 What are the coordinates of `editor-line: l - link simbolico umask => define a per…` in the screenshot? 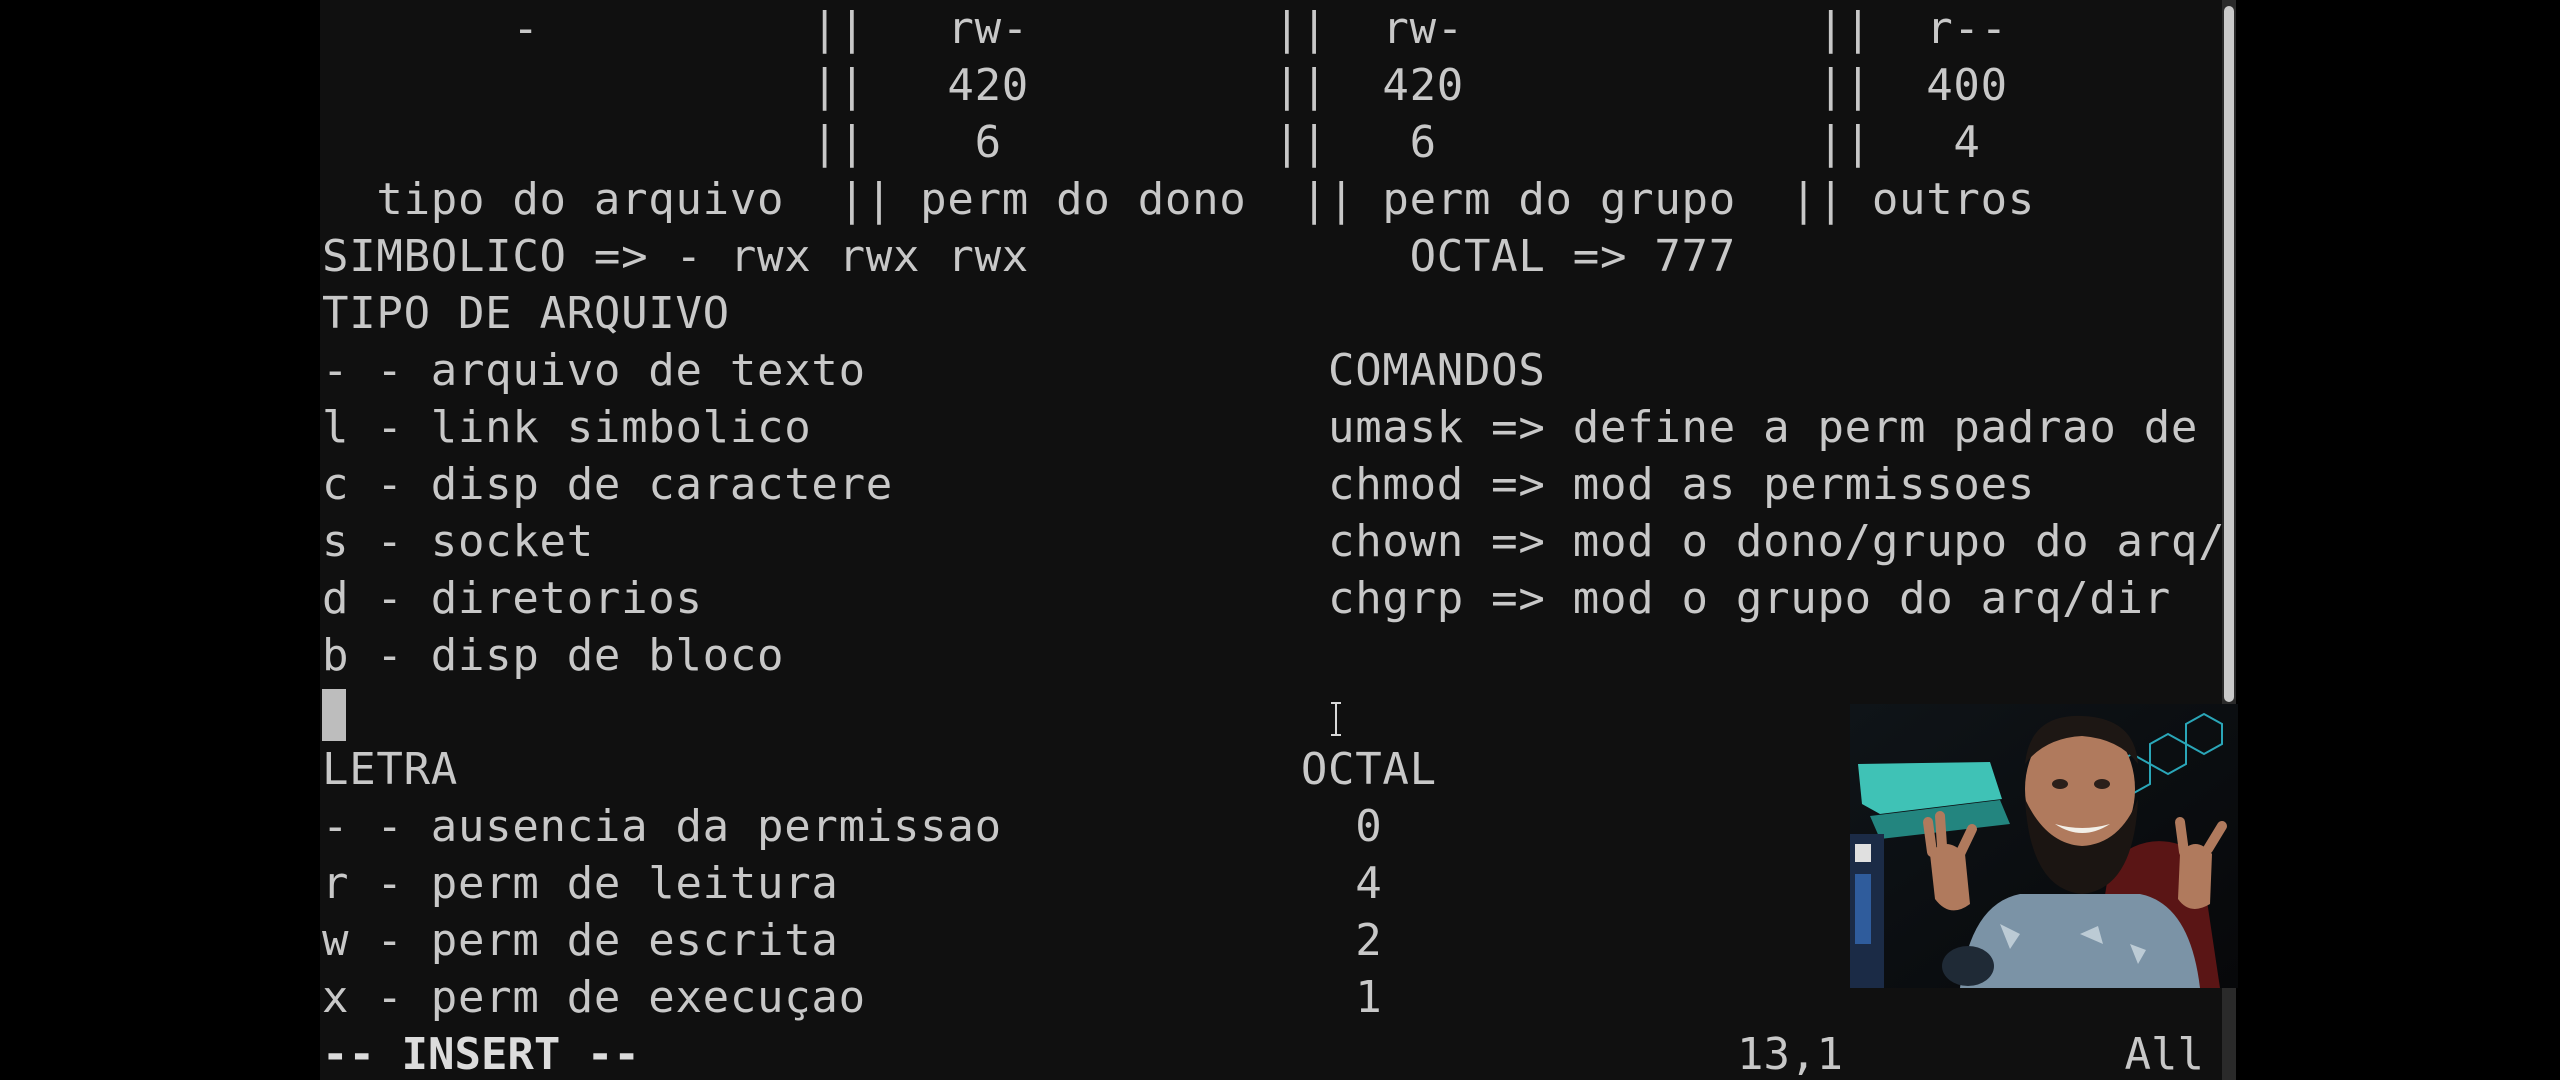 It's located at (1279, 427).